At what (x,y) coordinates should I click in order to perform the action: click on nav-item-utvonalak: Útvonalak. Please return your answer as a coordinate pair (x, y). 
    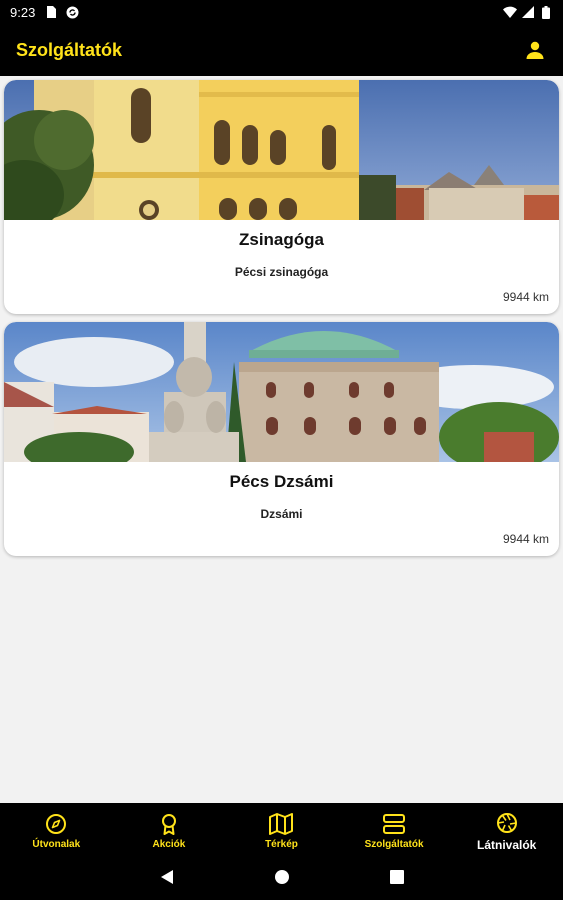
    Looking at the image, I should click on (56, 831).